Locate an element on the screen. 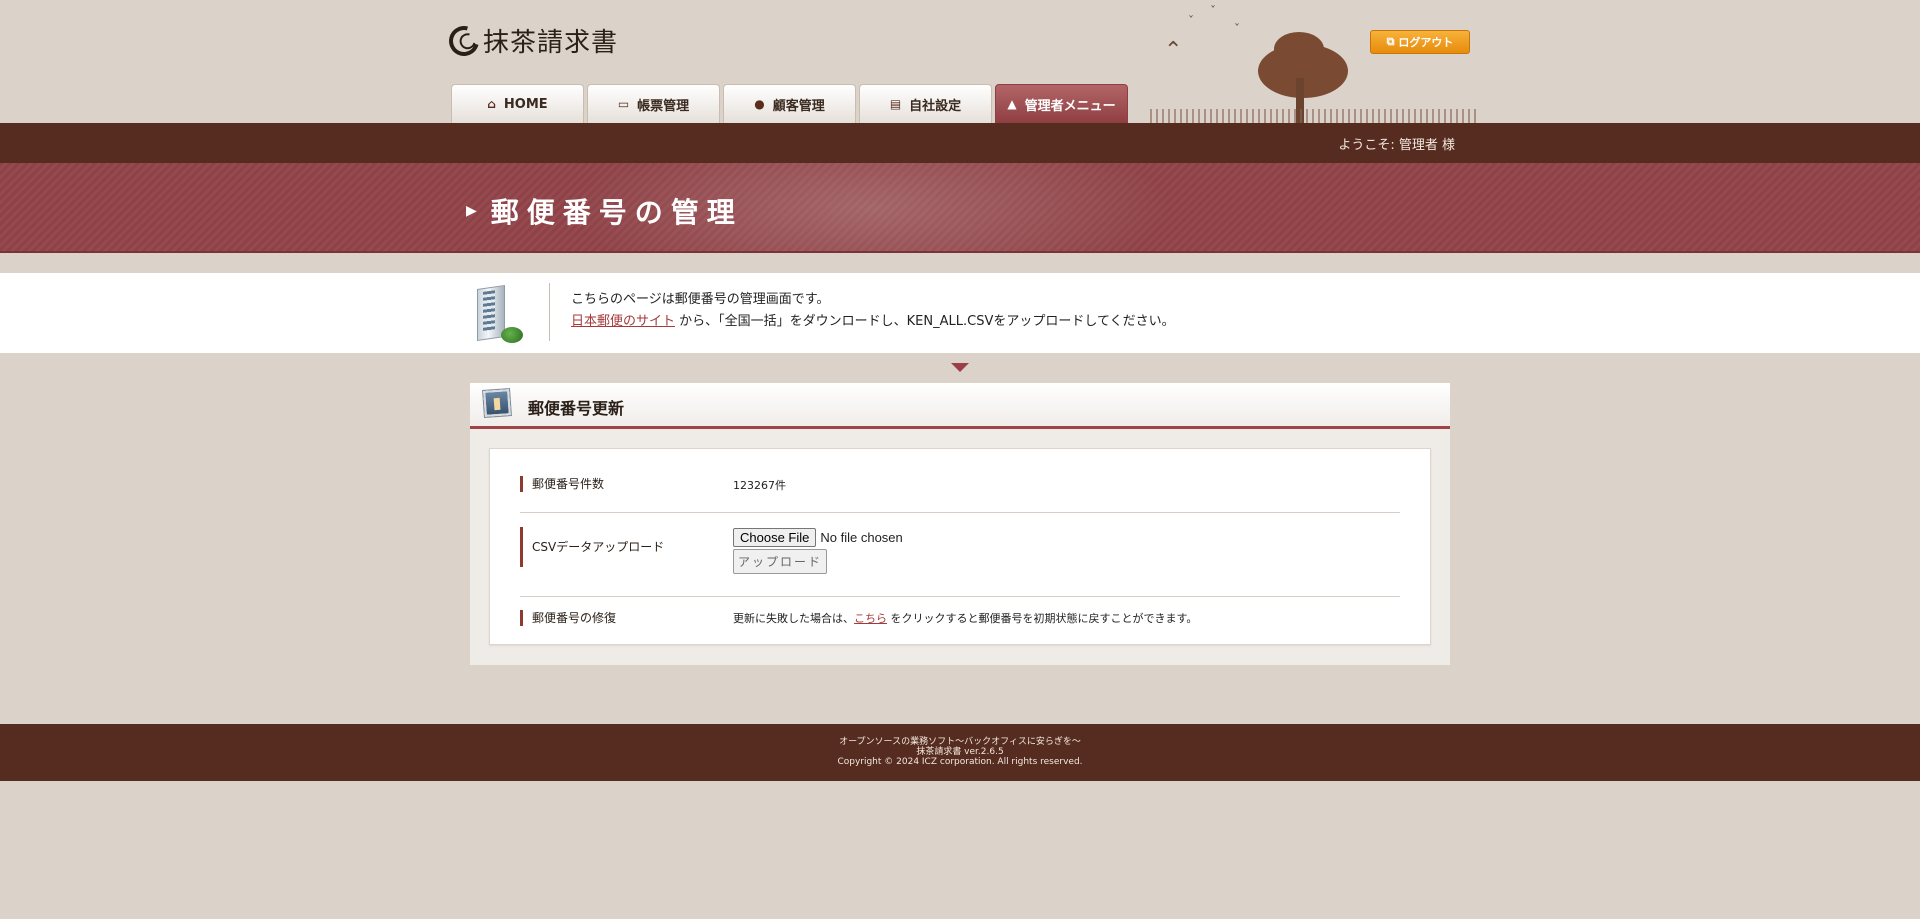  page-title-band: ▶ 郵便番号の管理 is located at coordinates (960, 208).